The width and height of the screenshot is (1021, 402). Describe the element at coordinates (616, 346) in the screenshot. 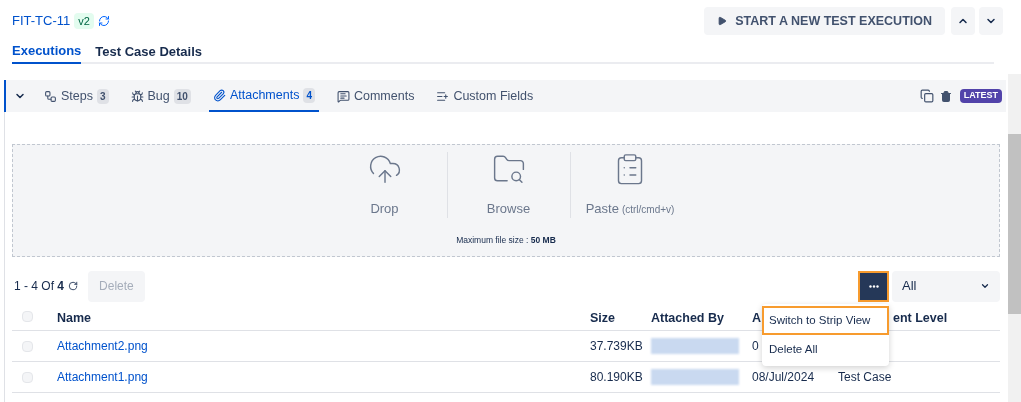

I see `file-size: 37.739KB` at that location.